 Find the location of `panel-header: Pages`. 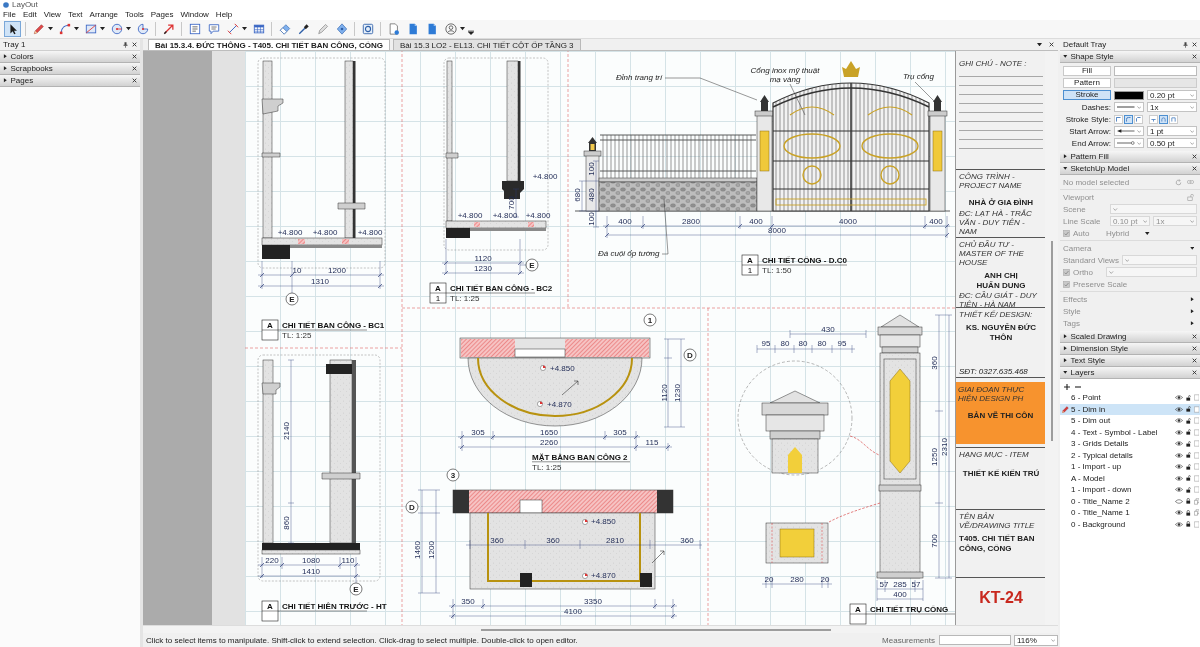

panel-header: Pages is located at coordinates (70, 81).